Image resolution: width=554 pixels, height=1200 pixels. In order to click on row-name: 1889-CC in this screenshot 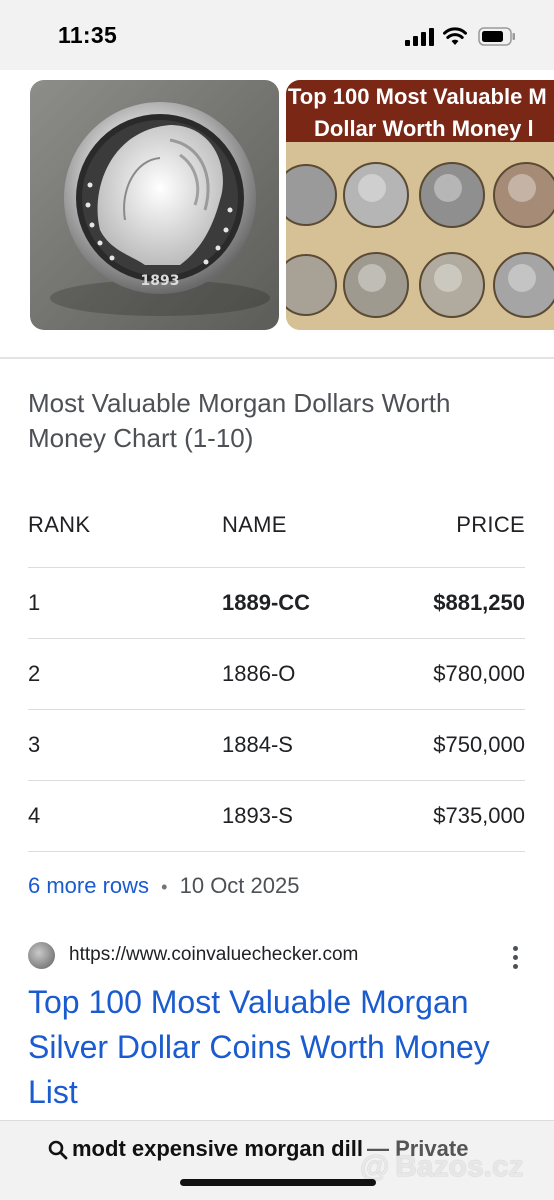, I will do `click(266, 602)`.